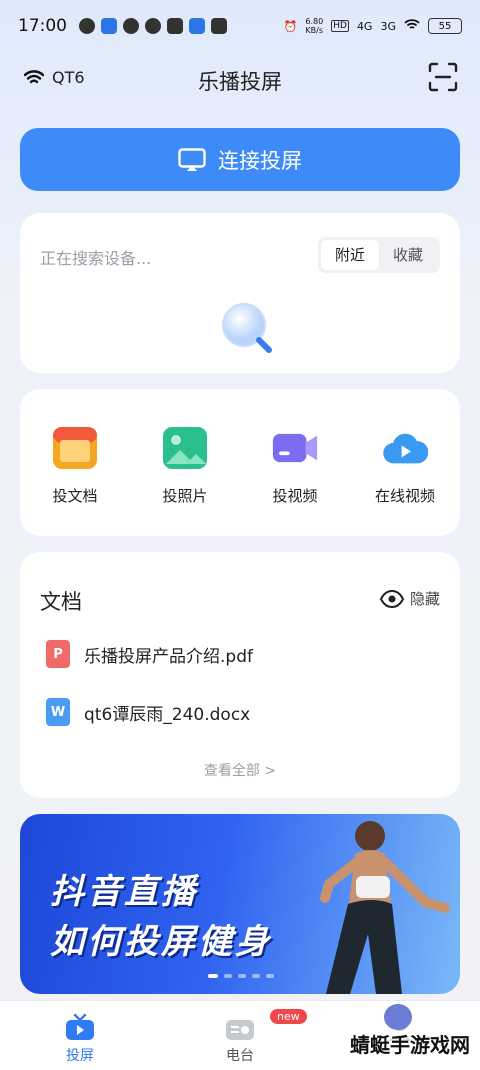 This screenshot has width=480, height=1070. What do you see at coordinates (340, 26) in the screenshot?
I see `hd-badge: HD` at bounding box center [340, 26].